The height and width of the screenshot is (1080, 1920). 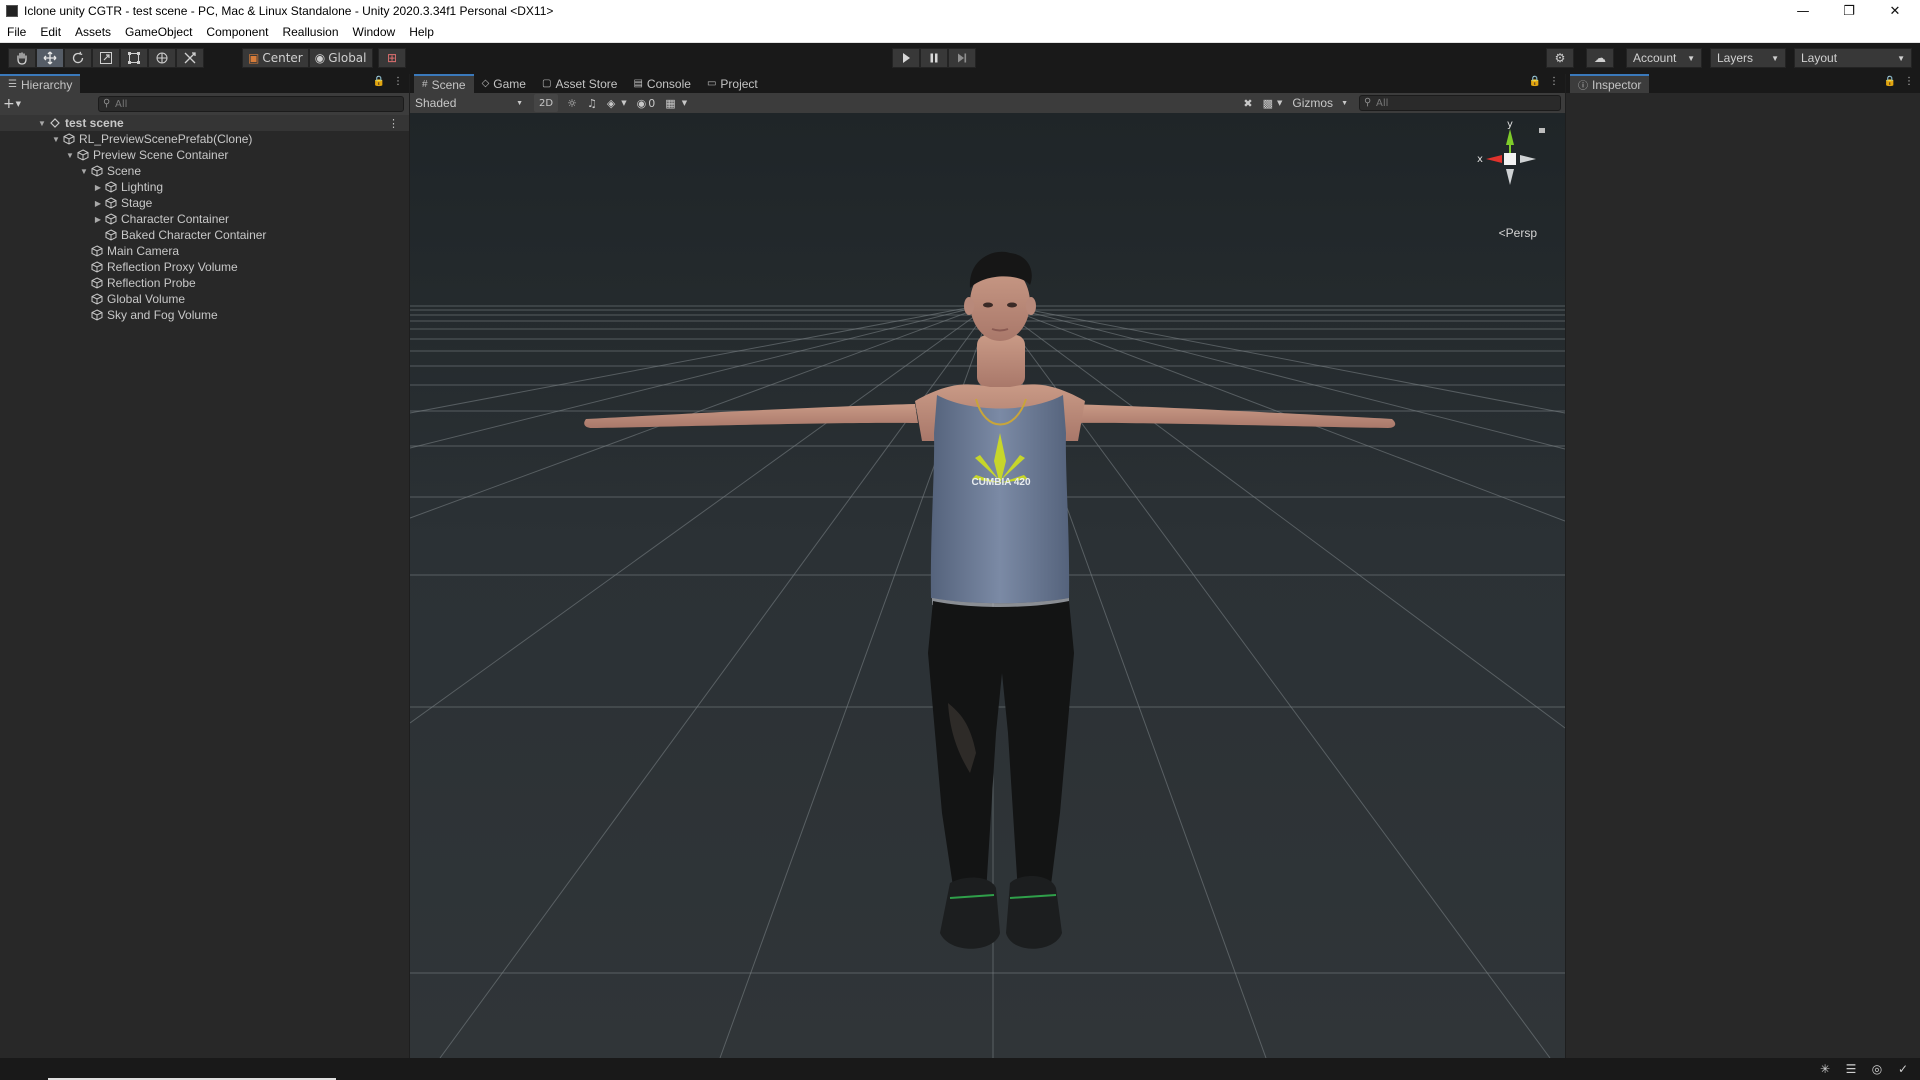 What do you see at coordinates (204, 203) in the screenshot?
I see `hierarchy-item: ▶ Stage` at bounding box center [204, 203].